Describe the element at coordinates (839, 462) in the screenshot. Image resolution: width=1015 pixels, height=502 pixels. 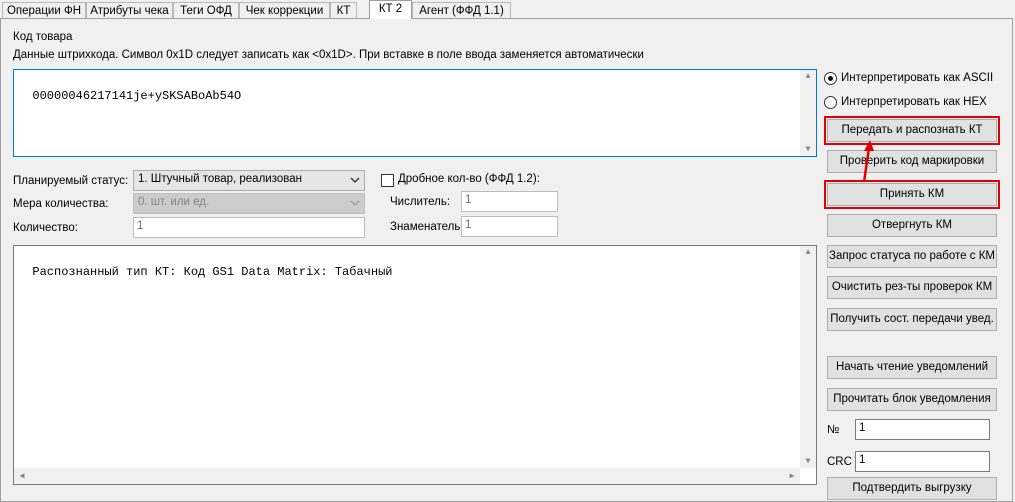
I see `crc-label: CRC` at that location.